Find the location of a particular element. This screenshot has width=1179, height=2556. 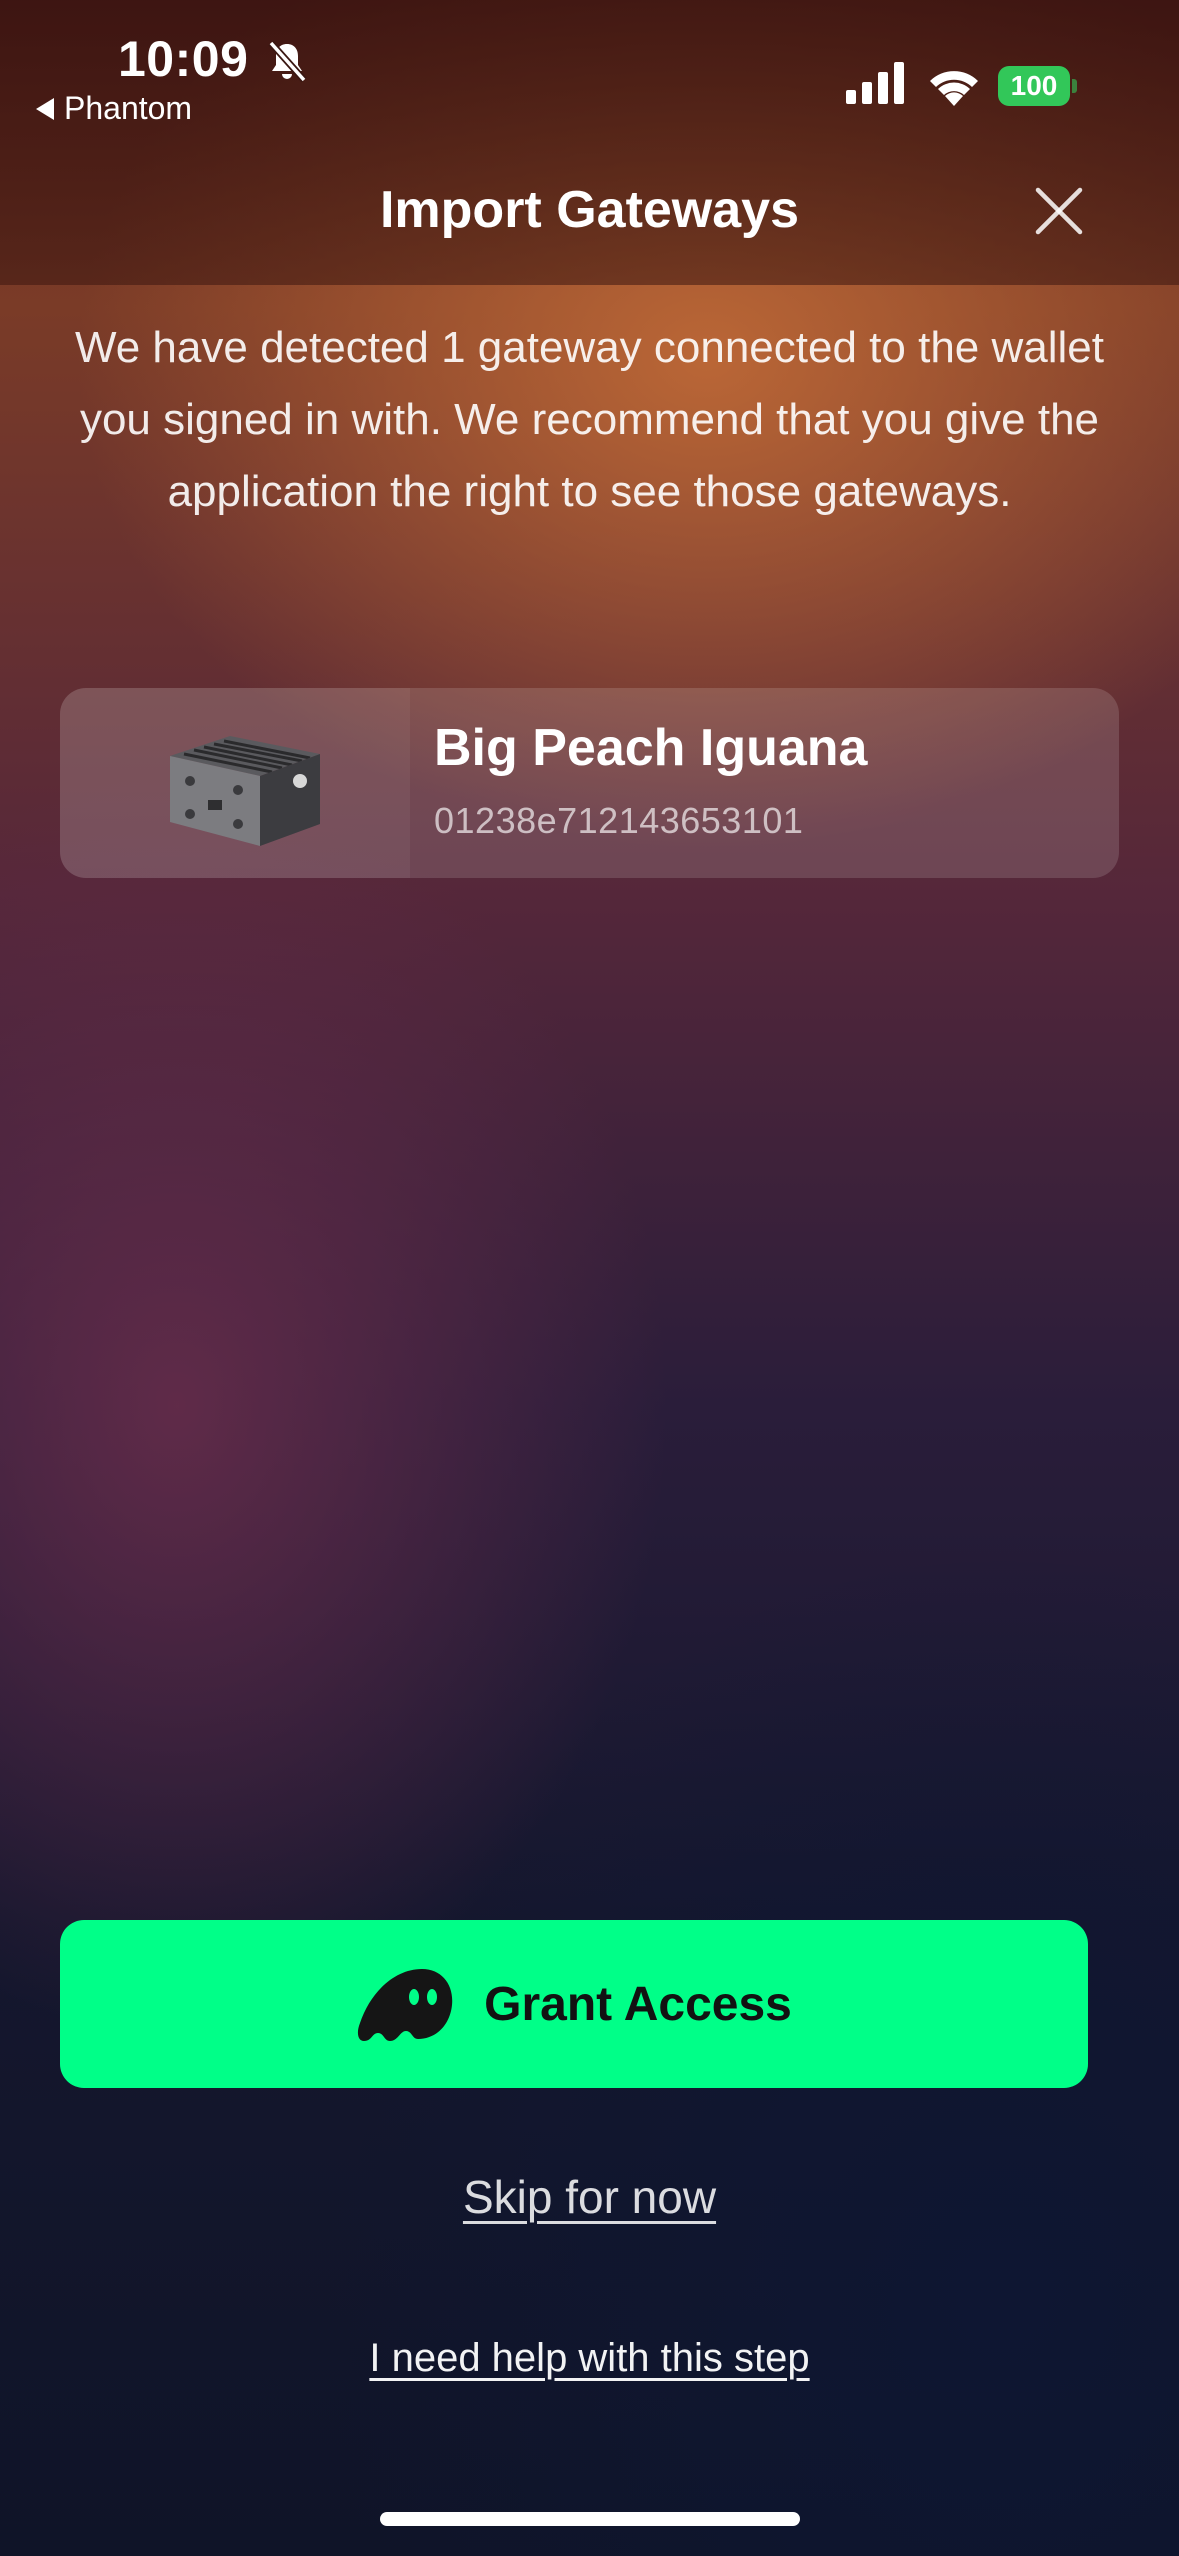

page-title: Import Gateways is located at coordinates (589, 210).